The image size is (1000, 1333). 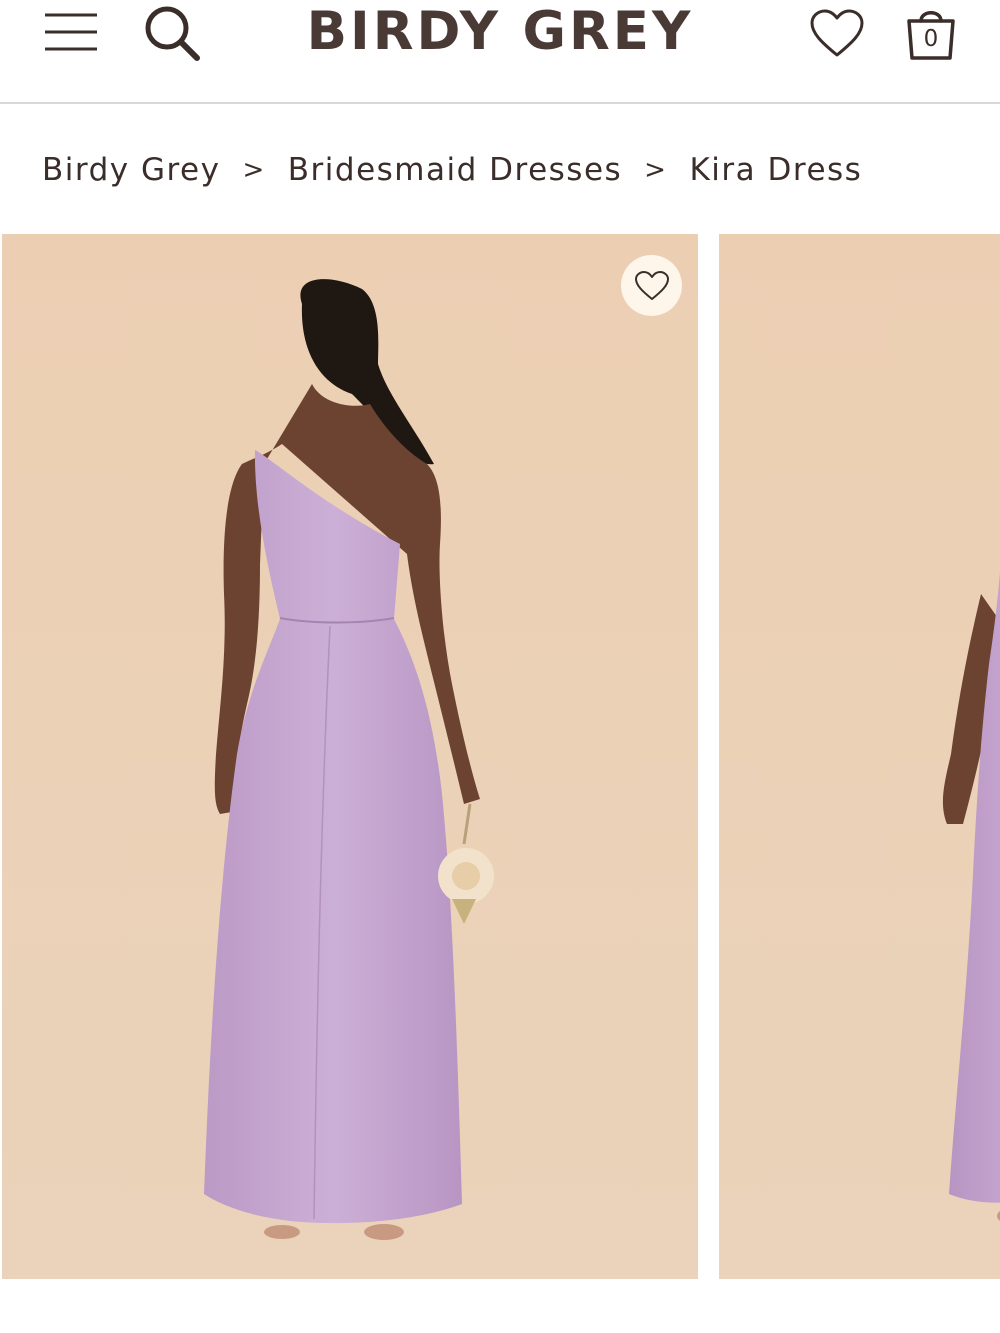 I want to click on breadcrumb-link-category: Bridesmaid Dresses, so click(x=455, y=170).